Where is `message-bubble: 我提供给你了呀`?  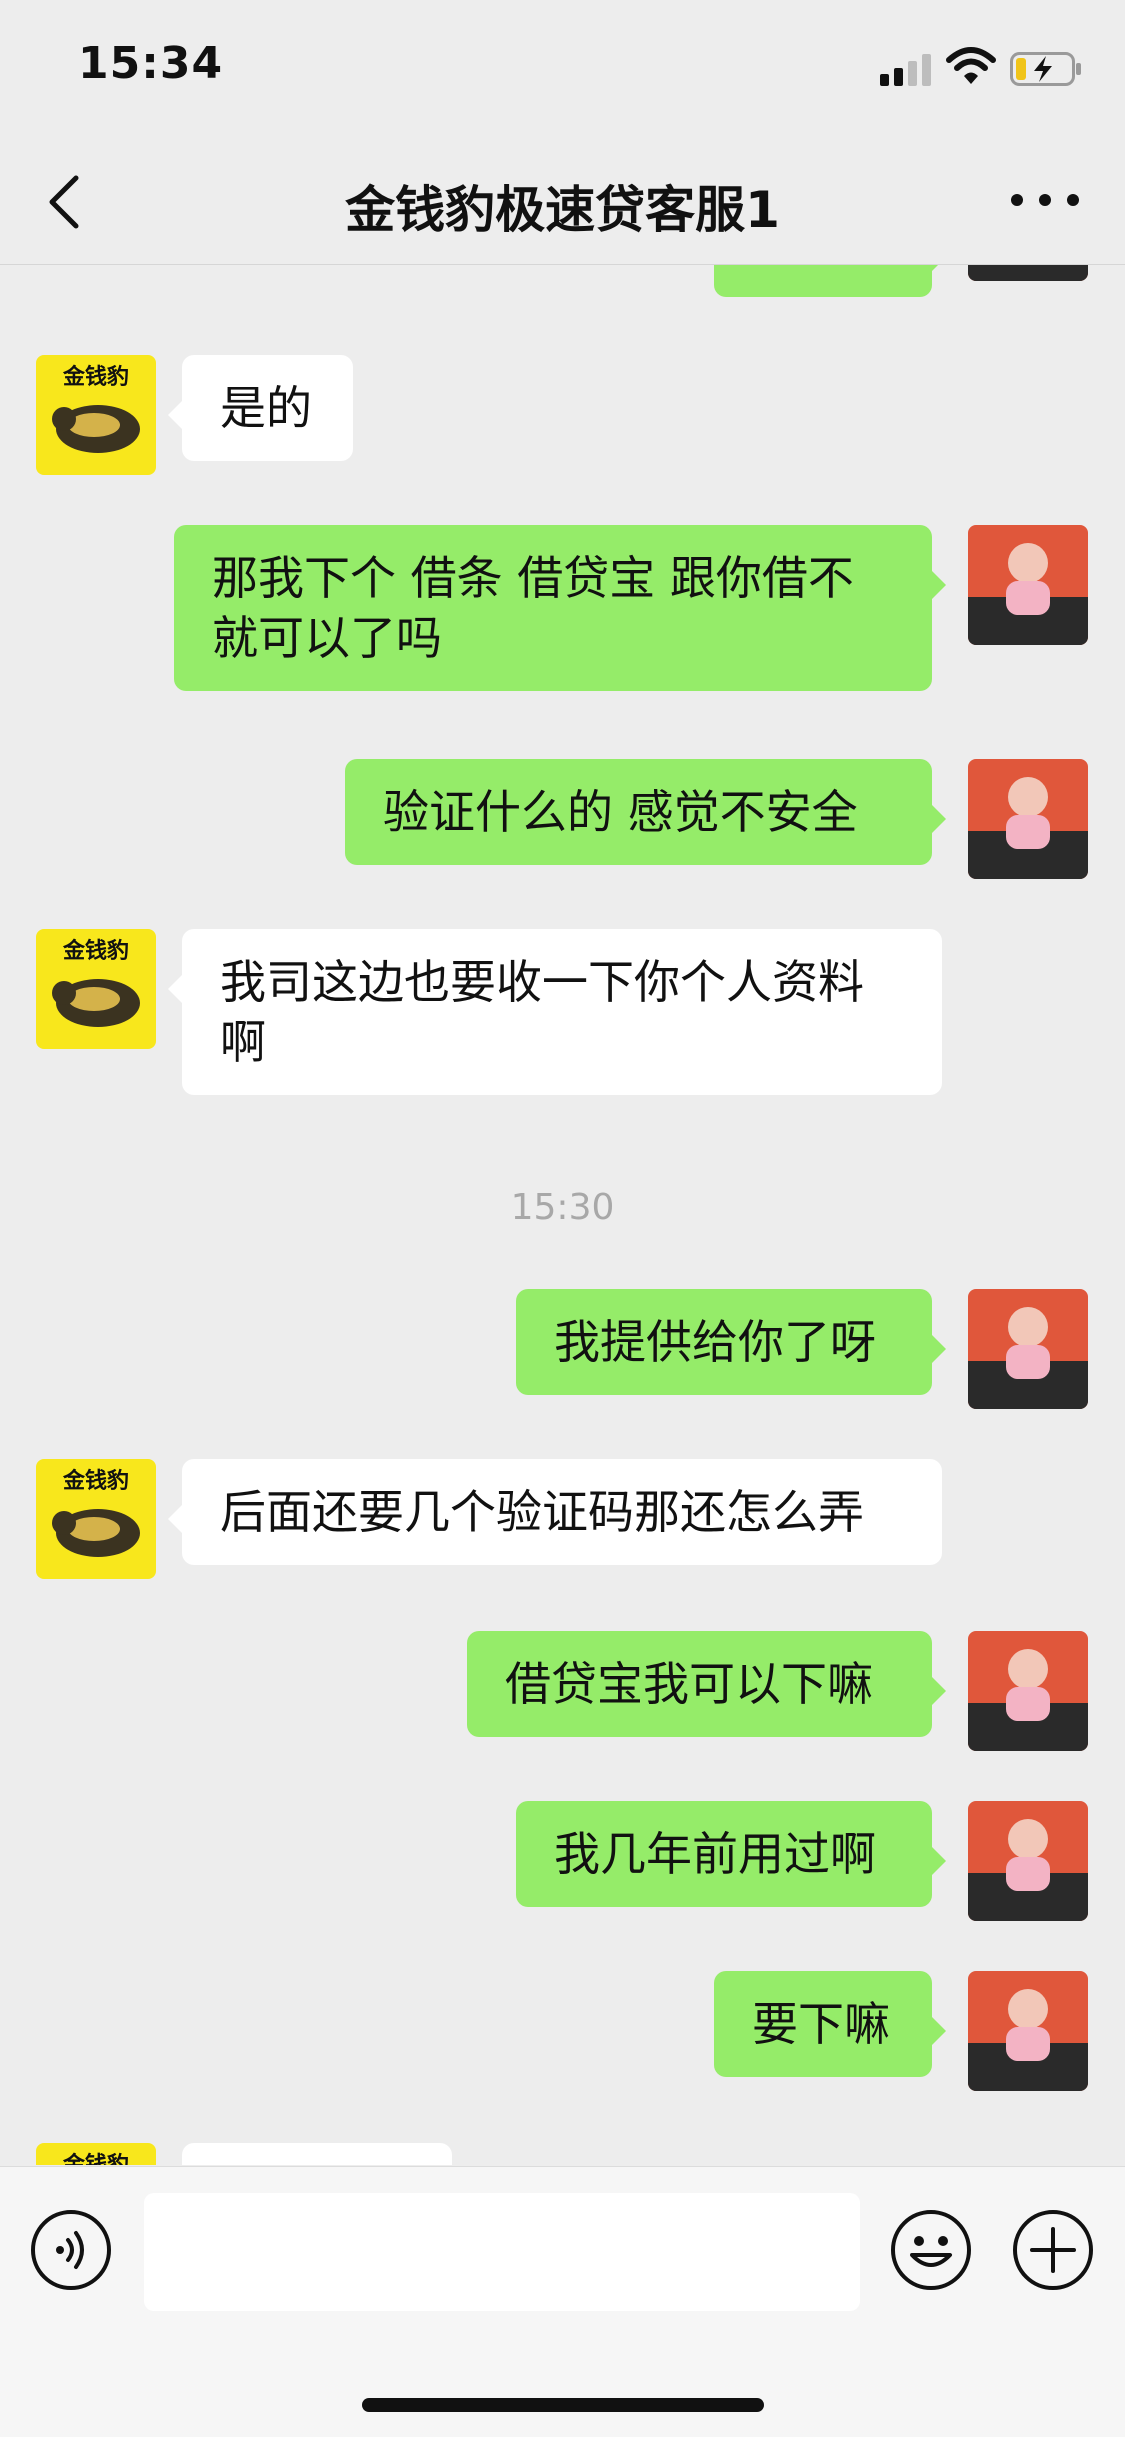 message-bubble: 我提供给你了呀 is located at coordinates (731, 1342).